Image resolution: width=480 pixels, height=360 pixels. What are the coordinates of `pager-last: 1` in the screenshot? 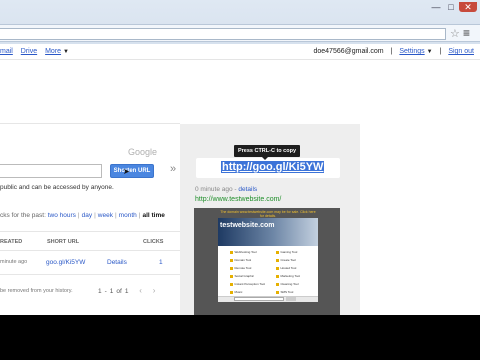 It's located at (111, 291).